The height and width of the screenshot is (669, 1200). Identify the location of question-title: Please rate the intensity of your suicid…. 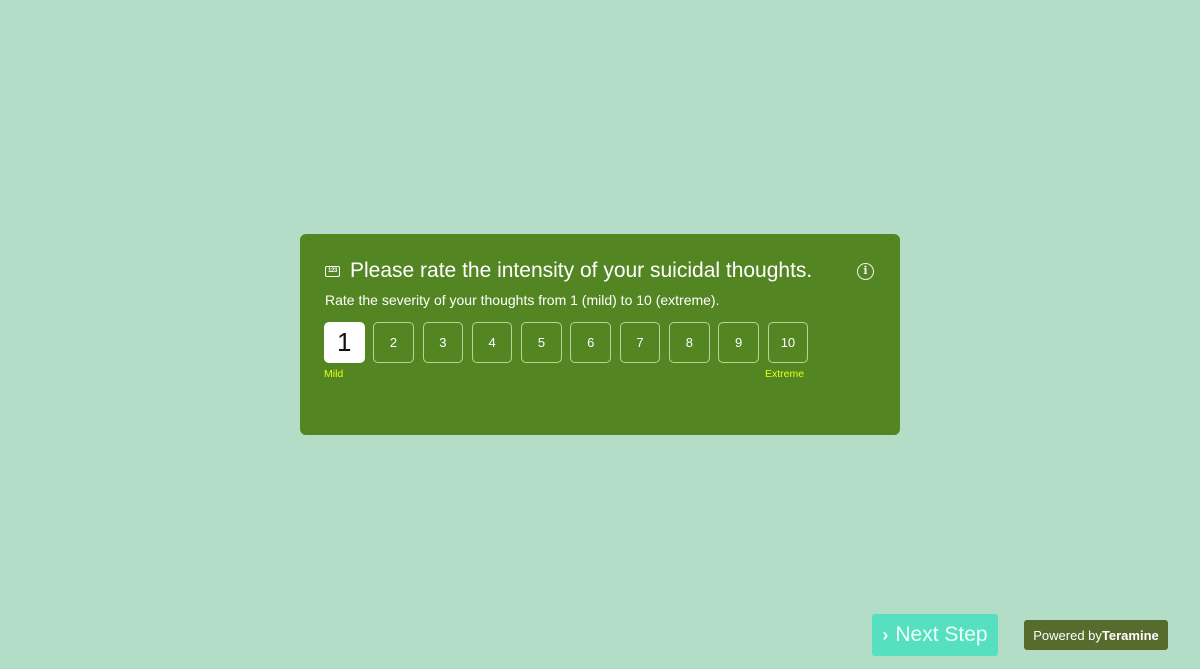
(581, 270).